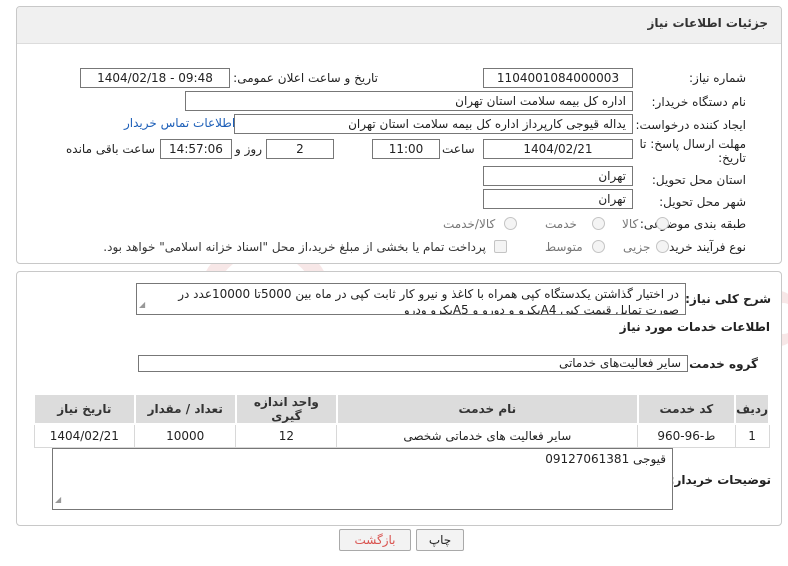  What do you see at coordinates (155, 78) in the screenshot?
I see `announce-date-field: 1404/02/18 - 09:48` at bounding box center [155, 78].